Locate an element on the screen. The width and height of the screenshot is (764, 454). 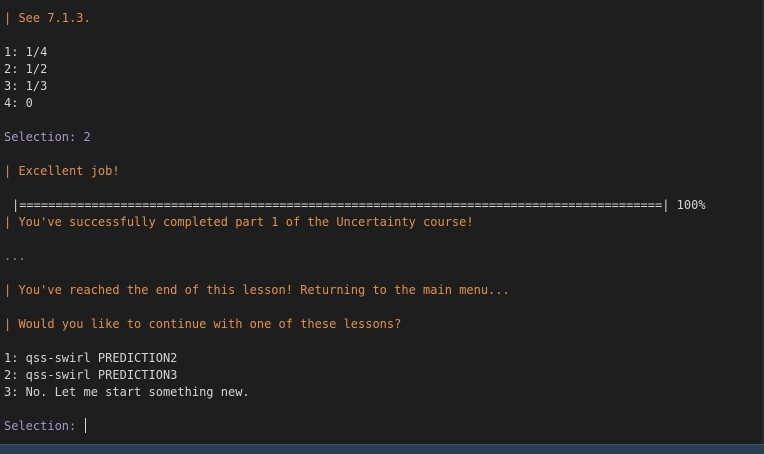
option-3: 3: 1/3 is located at coordinates (26, 86).